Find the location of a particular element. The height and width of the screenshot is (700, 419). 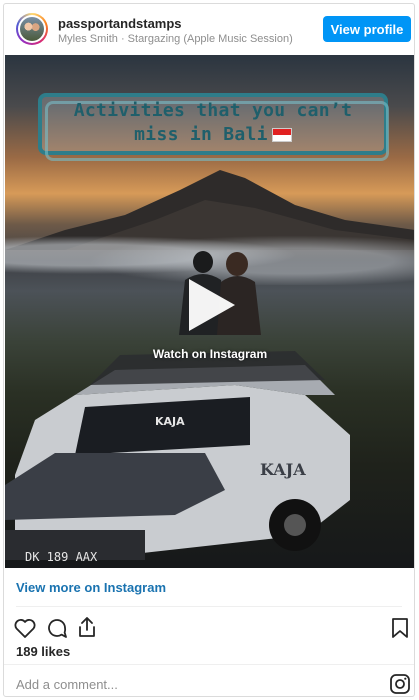

overlay-title: Activities that you can’t miss in Bali is located at coordinates (213, 122).